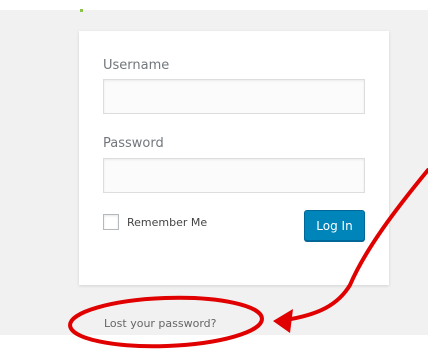 The image size is (428, 353). I want to click on lost-password-link: Lost your password?, so click(160, 323).